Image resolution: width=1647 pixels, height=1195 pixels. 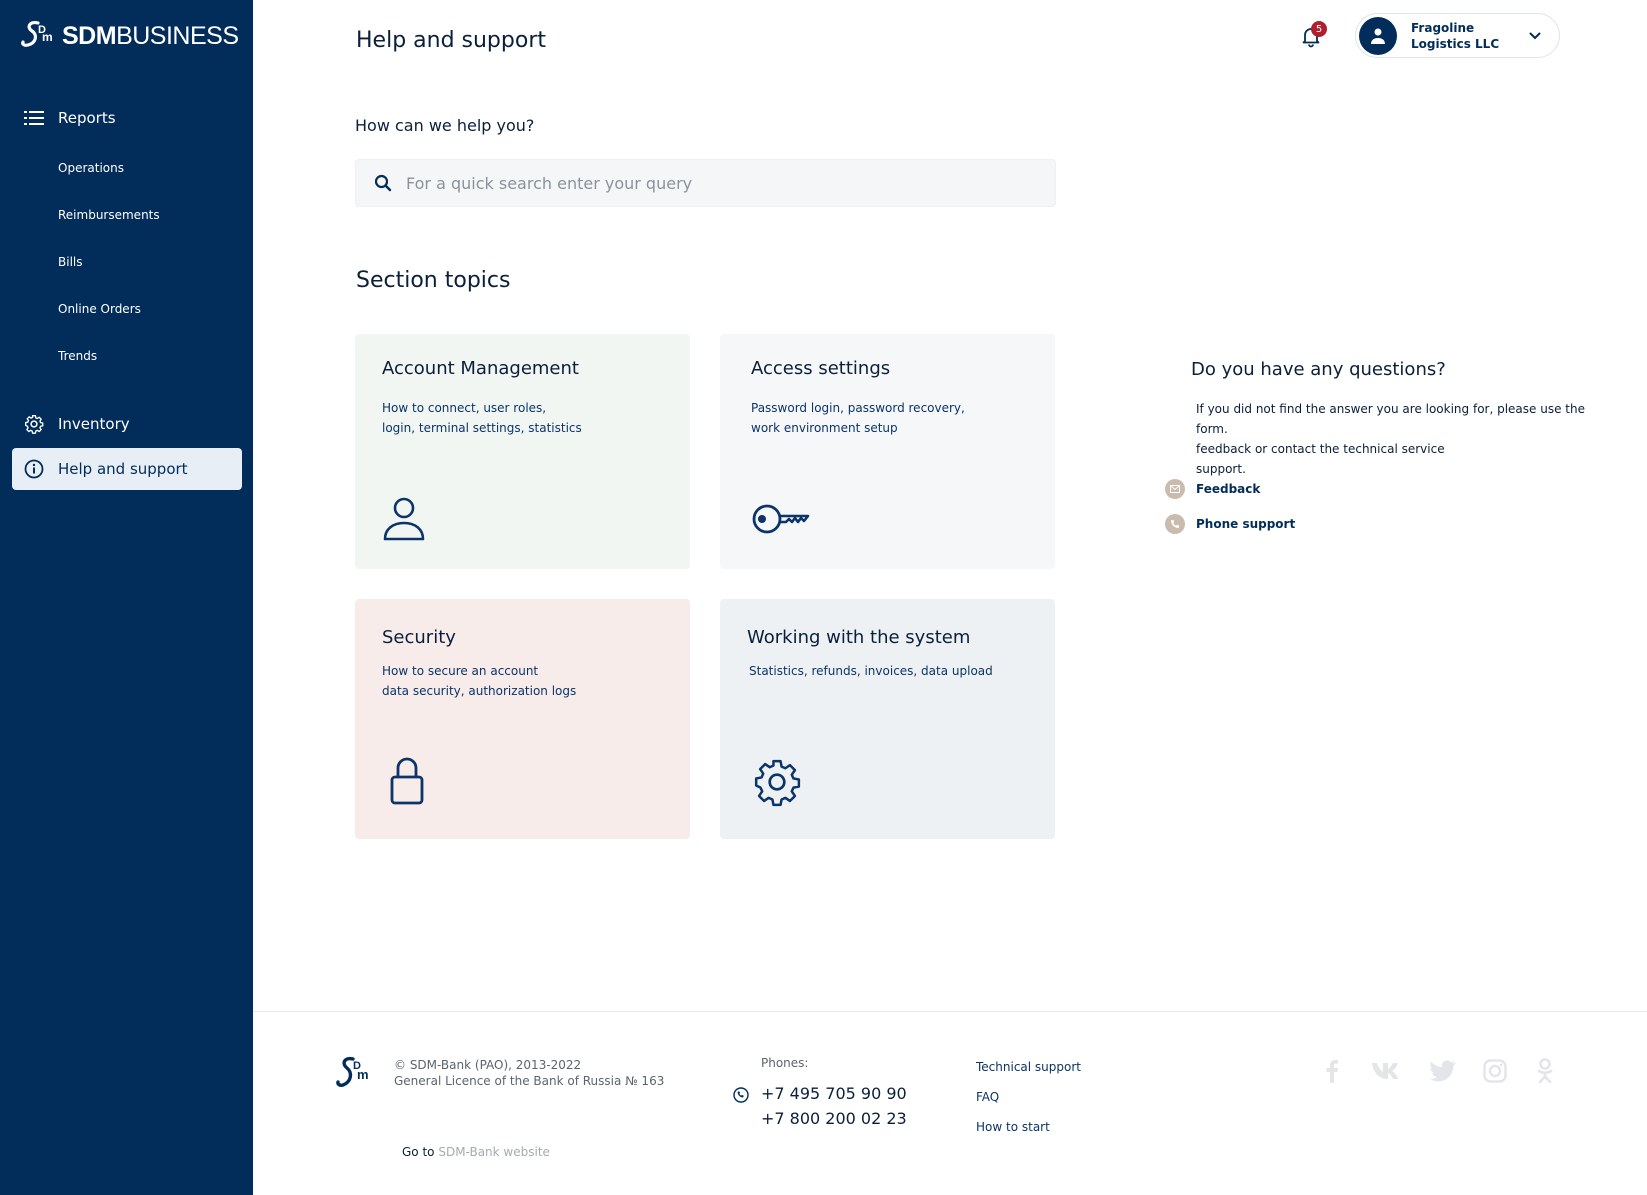 I want to click on sdm-logo: D m SDMBUSINESS, so click(x=129, y=36).